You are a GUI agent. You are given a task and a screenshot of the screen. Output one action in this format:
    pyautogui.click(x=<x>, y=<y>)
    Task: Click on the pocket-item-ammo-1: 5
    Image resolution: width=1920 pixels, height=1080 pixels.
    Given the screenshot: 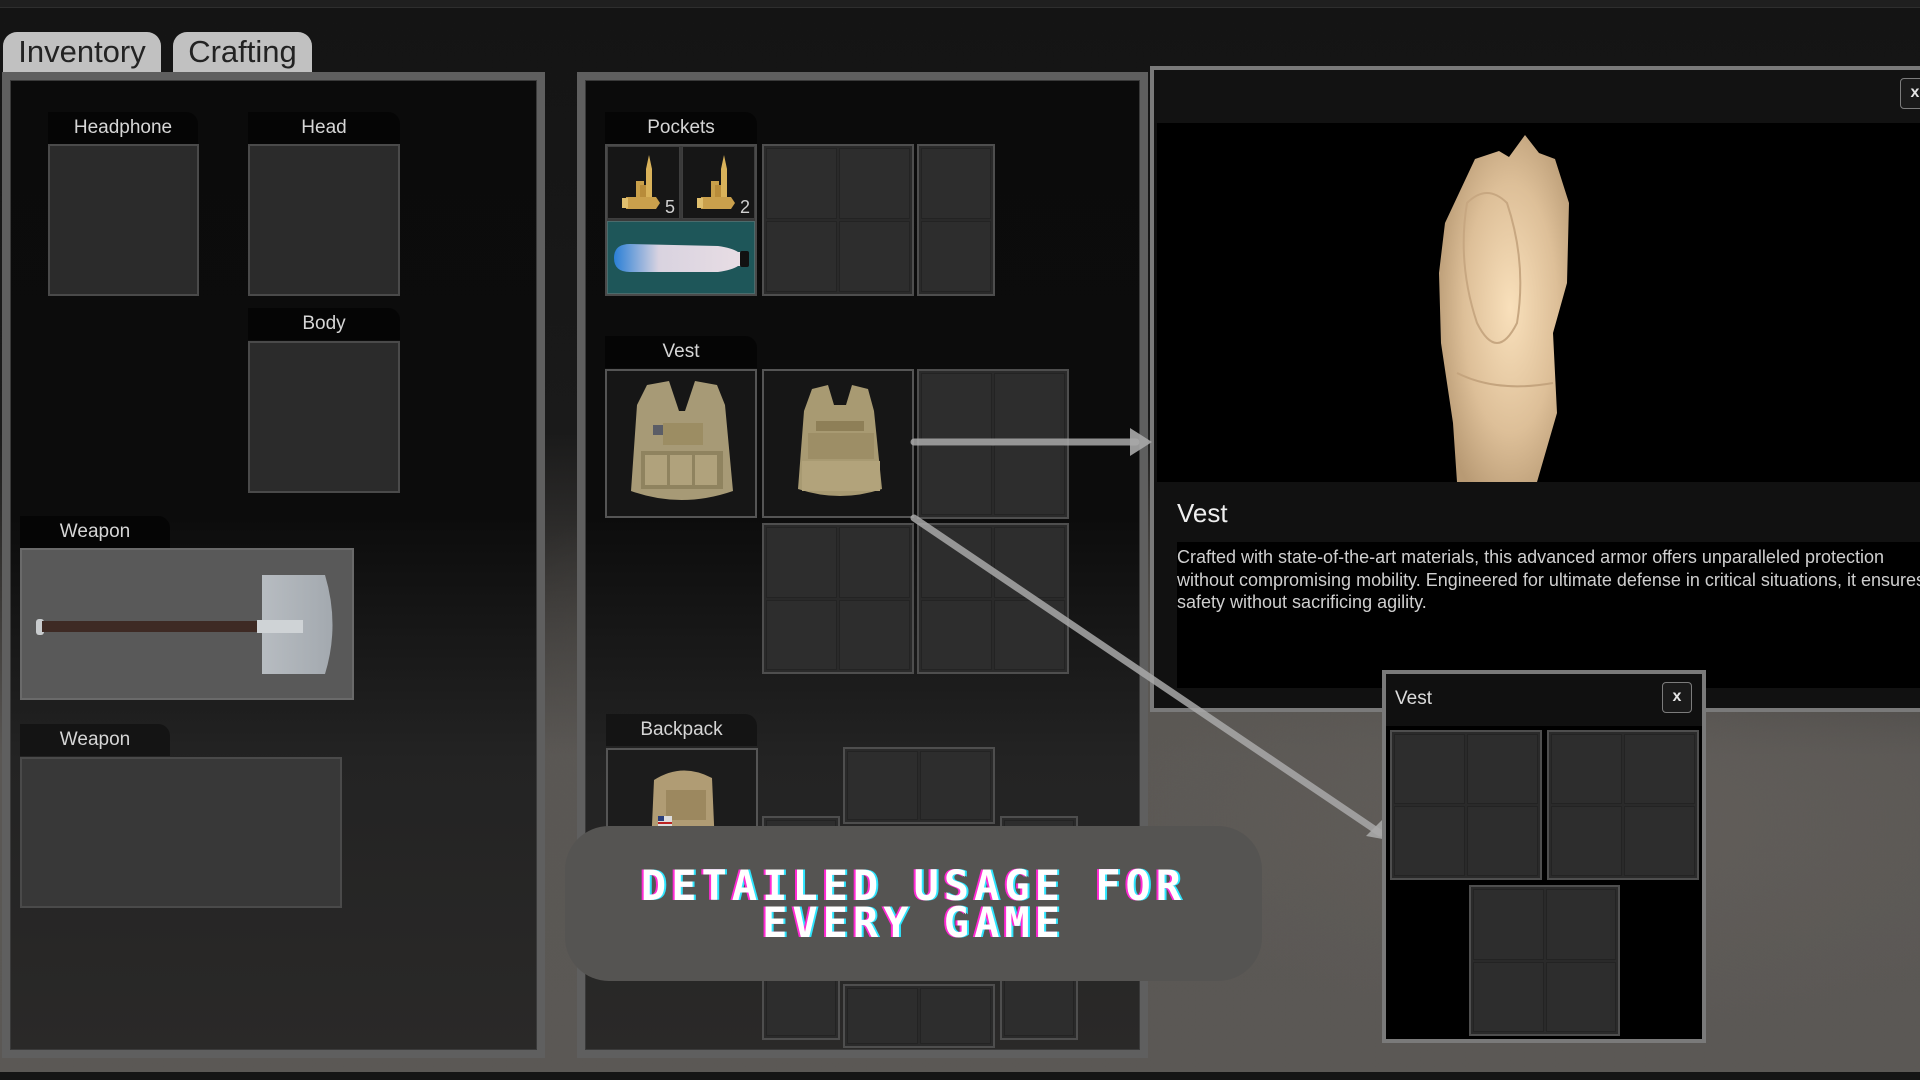 What is the action you would take?
    pyautogui.click(x=643, y=182)
    